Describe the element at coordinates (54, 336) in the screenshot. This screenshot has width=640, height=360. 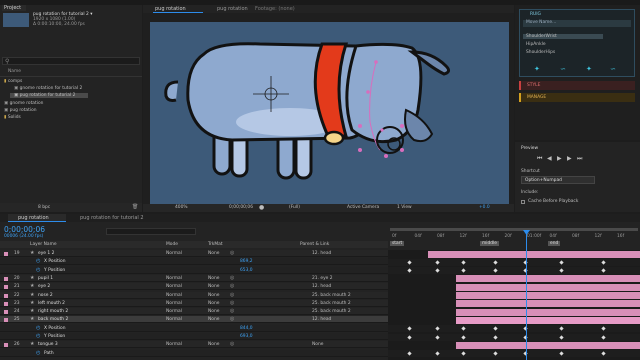
I see `property-name: Y Position` at that location.